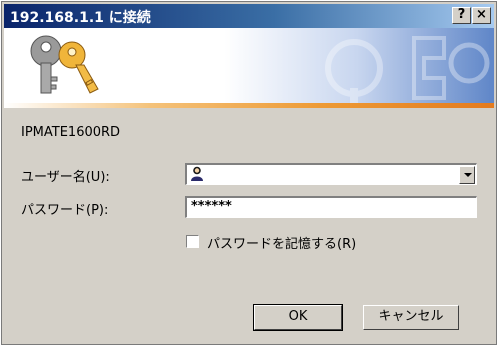  Describe the element at coordinates (298, 317) in the screenshot. I see `ok-button: OK` at that location.